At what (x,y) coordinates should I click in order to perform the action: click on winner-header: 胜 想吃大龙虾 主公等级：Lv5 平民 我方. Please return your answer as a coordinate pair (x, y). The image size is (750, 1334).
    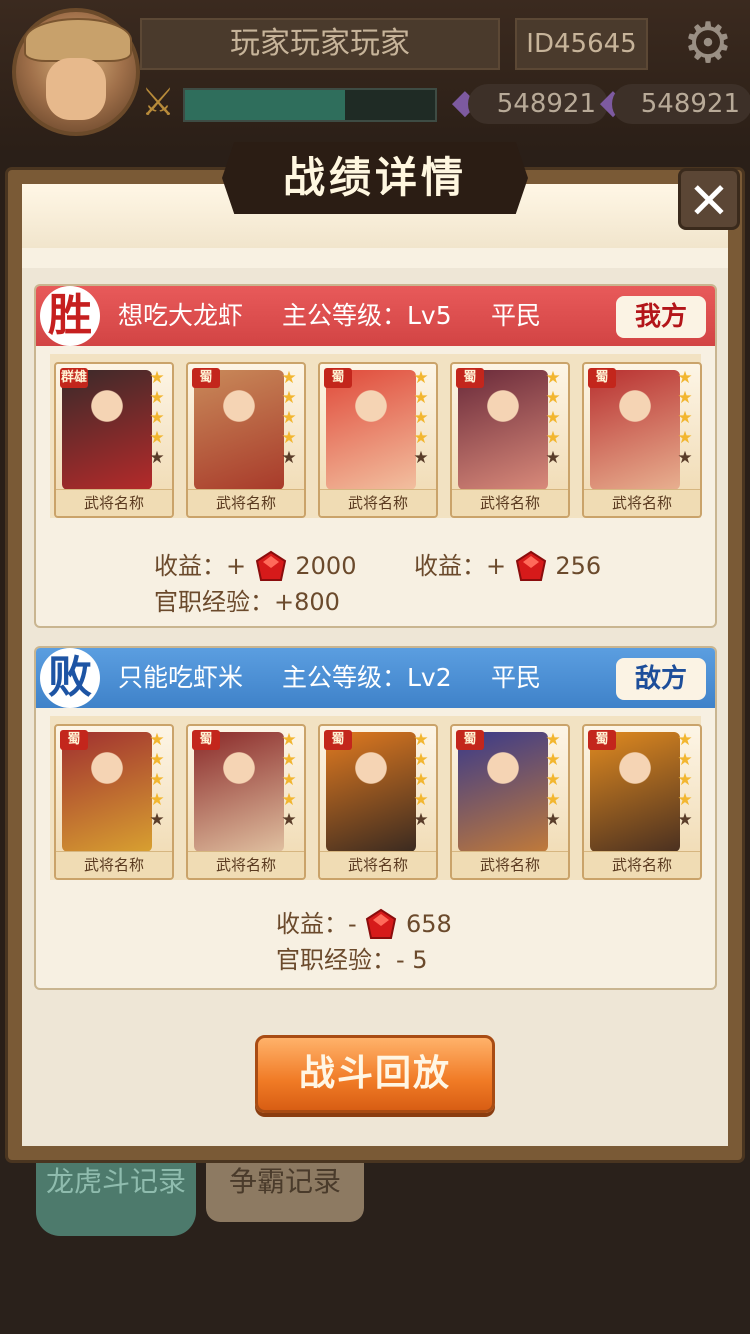
    Looking at the image, I should click on (375, 316).